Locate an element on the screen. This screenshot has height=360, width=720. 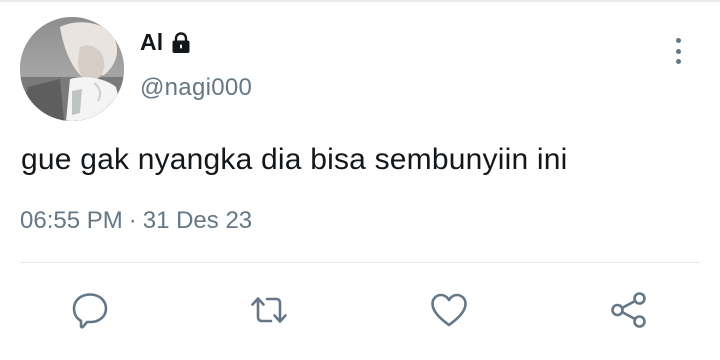
share-icon is located at coordinates (628, 310).